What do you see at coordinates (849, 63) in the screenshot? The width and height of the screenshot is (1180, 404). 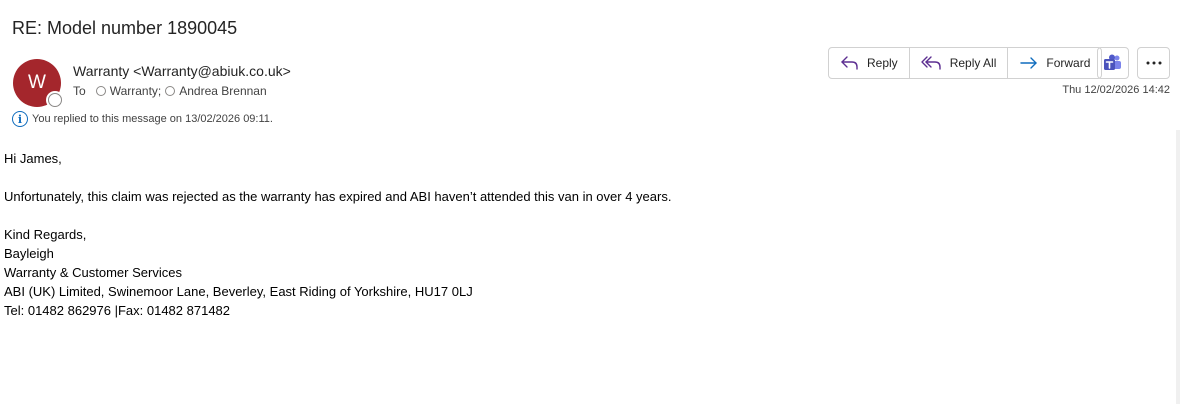 I see `reply-icon` at bounding box center [849, 63].